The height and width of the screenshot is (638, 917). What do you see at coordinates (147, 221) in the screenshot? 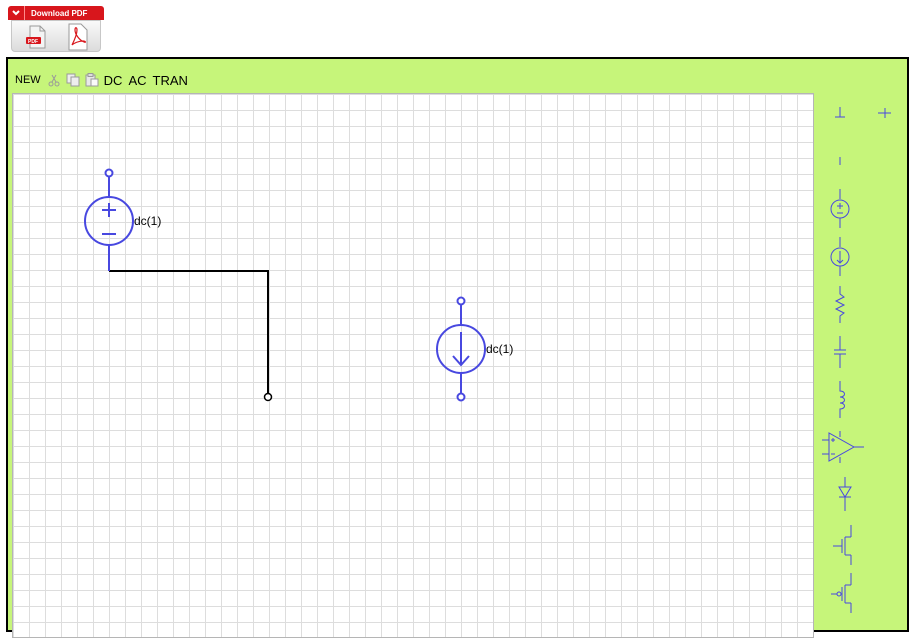
I see `voltage-source-value: dc(1)` at bounding box center [147, 221].